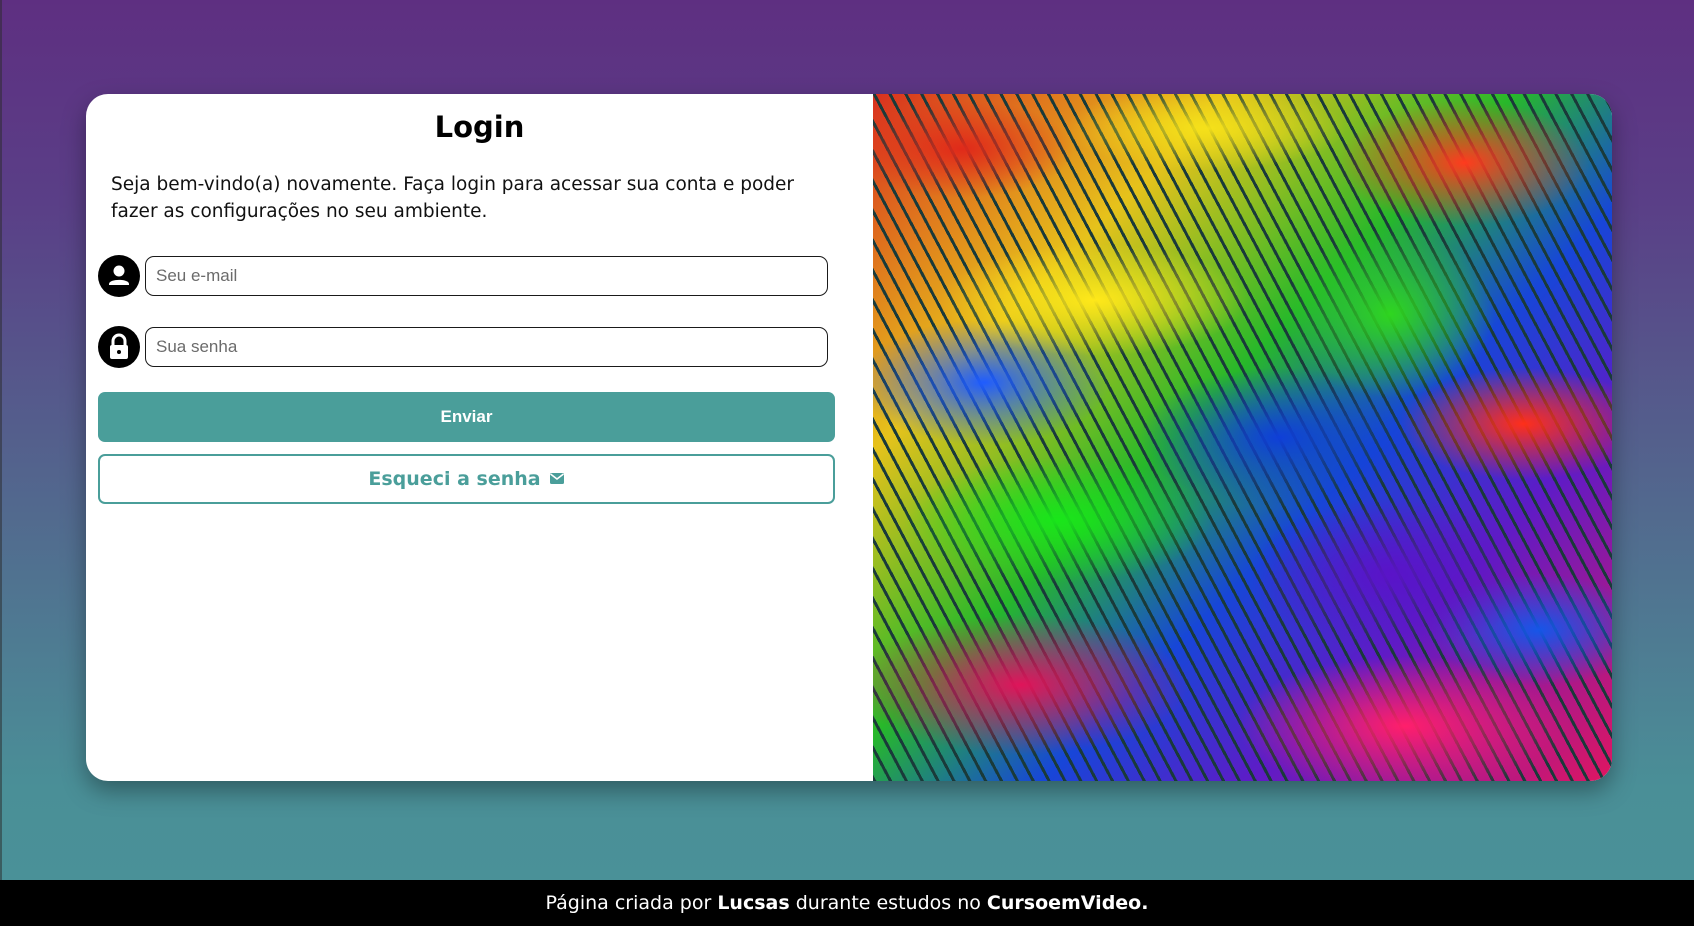 This screenshot has height=926, width=1694. What do you see at coordinates (628, 903) in the screenshot?
I see `footer-prefix: Página criada por` at bounding box center [628, 903].